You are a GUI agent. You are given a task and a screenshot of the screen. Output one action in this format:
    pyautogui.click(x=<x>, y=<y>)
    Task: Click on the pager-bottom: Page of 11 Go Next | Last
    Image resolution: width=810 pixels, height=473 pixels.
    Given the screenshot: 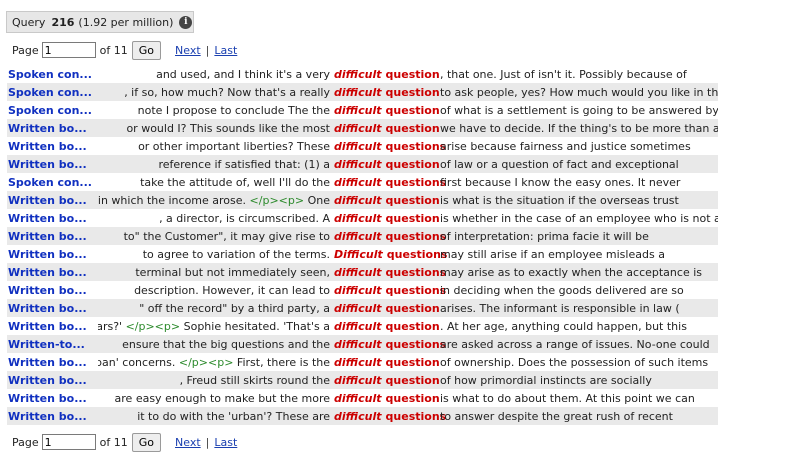 What is the action you would take?
    pyautogui.click(x=124, y=442)
    